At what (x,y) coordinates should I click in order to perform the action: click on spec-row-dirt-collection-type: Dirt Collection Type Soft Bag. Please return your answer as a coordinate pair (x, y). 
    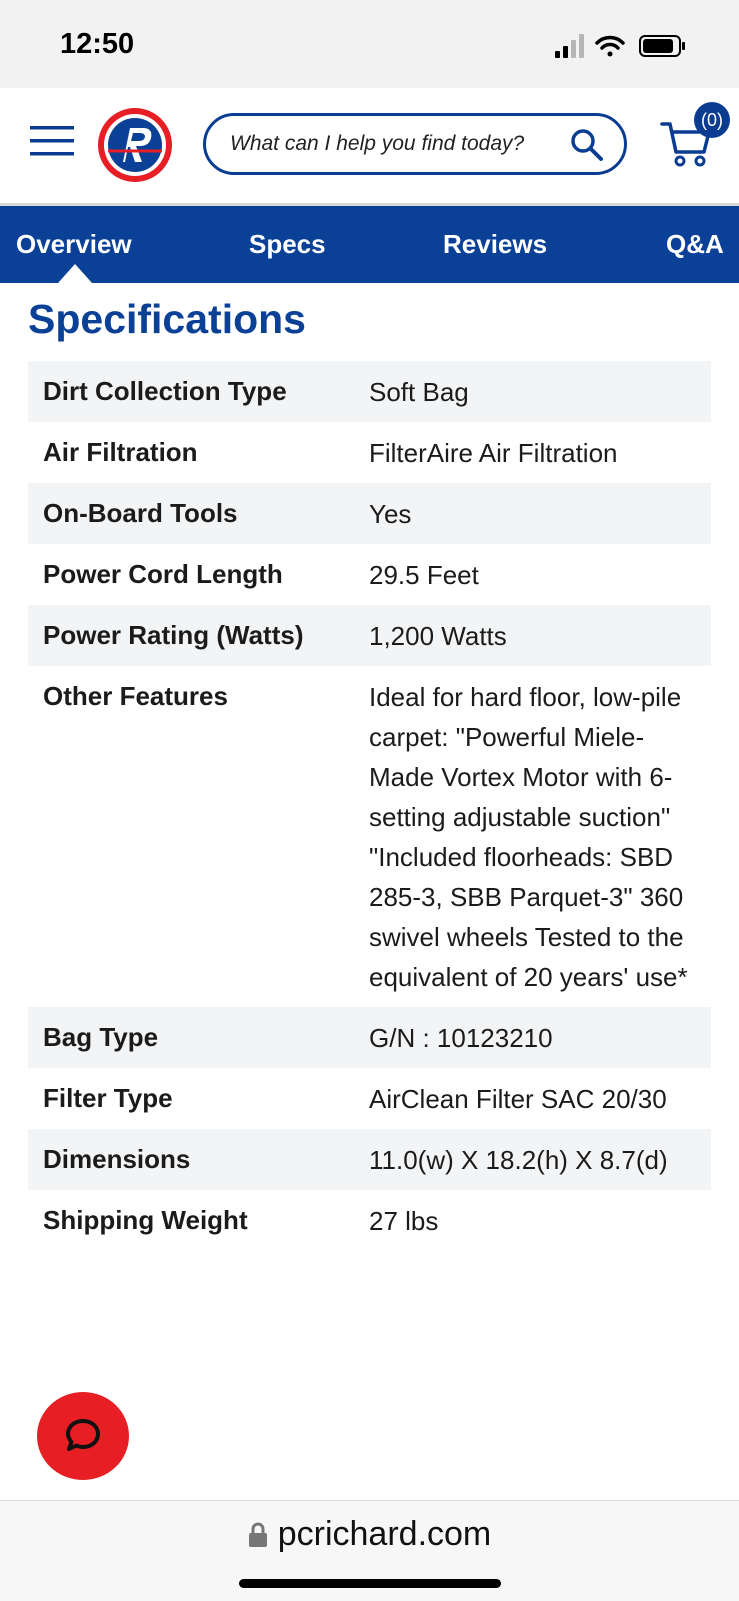
    Looking at the image, I should click on (369, 391).